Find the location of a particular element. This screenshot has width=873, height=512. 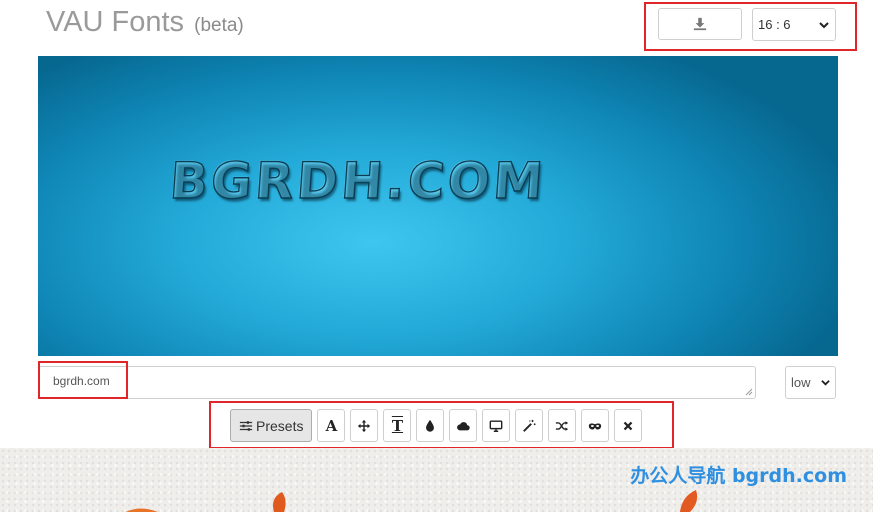

download-button is located at coordinates (700, 24).